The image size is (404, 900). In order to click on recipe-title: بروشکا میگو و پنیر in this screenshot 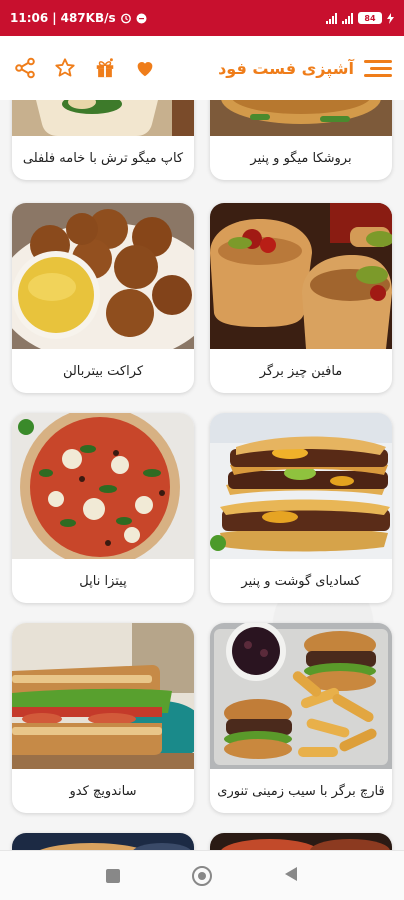, I will do `click(301, 158)`.